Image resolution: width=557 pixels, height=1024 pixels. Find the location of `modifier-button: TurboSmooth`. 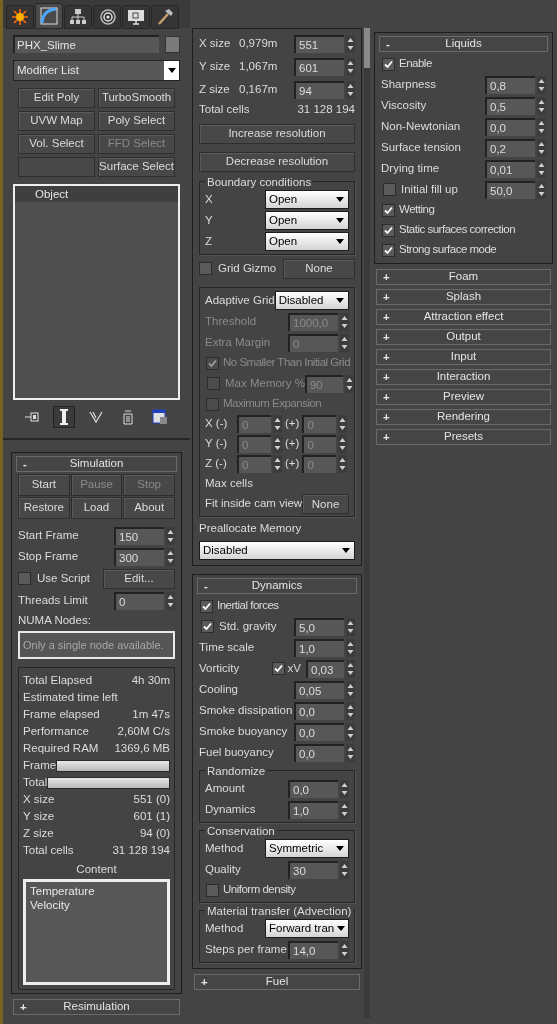

modifier-button: TurboSmooth is located at coordinates (136, 98).